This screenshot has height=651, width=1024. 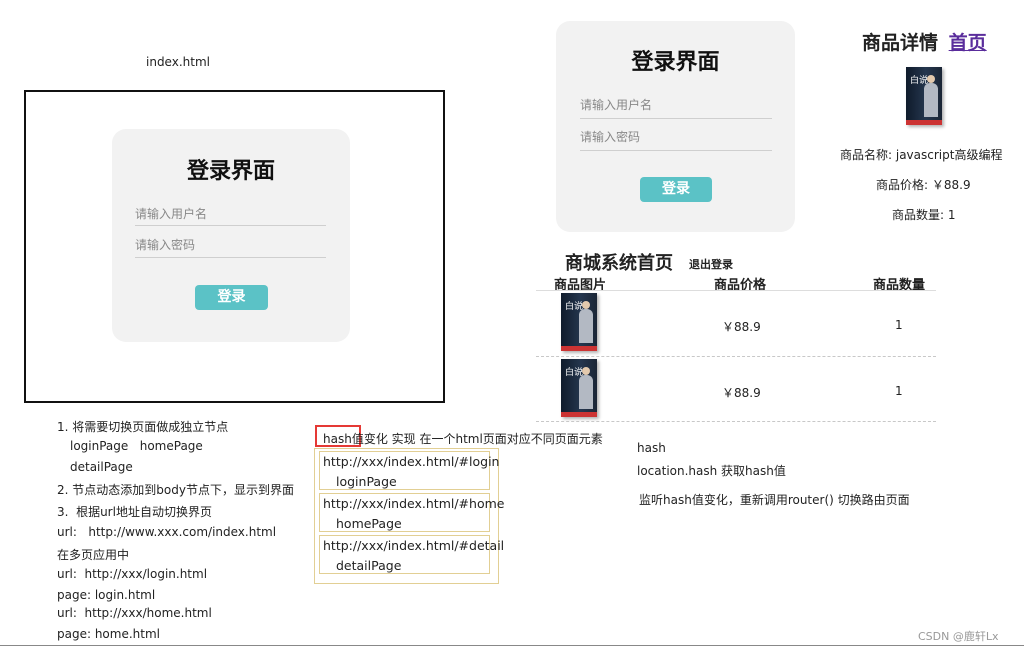 I want to click on route-detail: http://xxx/index.html/#detail detailPage, so click(x=411, y=554).